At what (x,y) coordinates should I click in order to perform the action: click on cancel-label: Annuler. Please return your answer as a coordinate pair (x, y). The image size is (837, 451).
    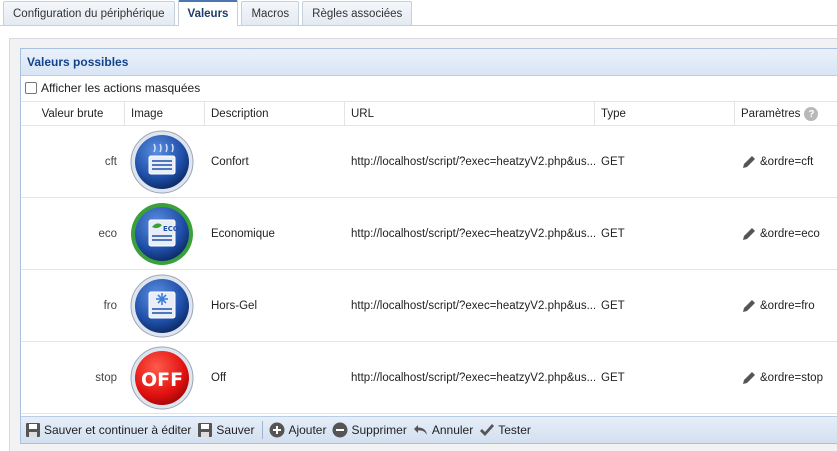
    Looking at the image, I should click on (452, 430).